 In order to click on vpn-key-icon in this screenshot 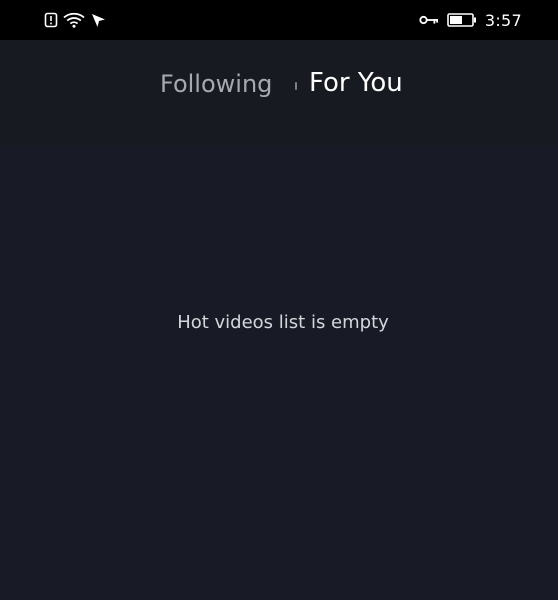, I will do `click(429, 20)`.